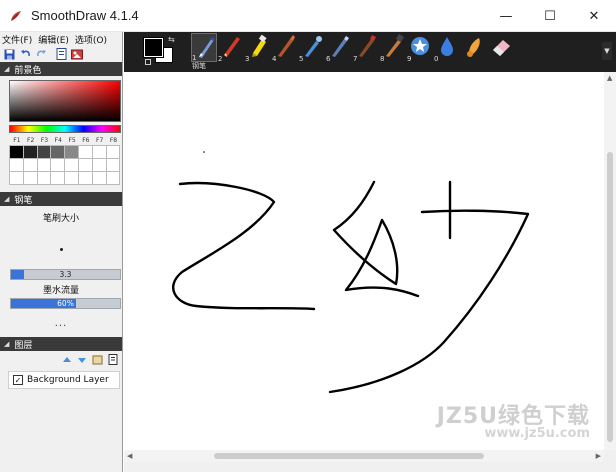 Image resolution: width=616 pixels, height=472 pixels. I want to click on tool-number: 5, so click(301, 59).